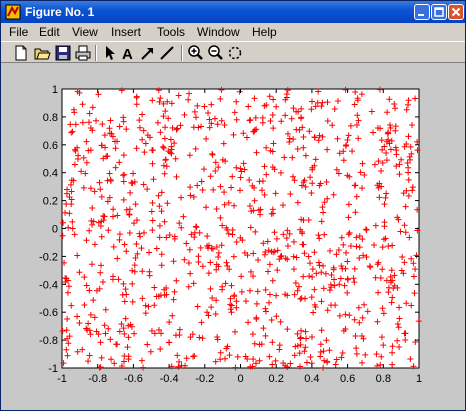 The image size is (466, 411). What do you see at coordinates (148, 53) in the screenshot?
I see `insert-arrow-icon` at bounding box center [148, 53].